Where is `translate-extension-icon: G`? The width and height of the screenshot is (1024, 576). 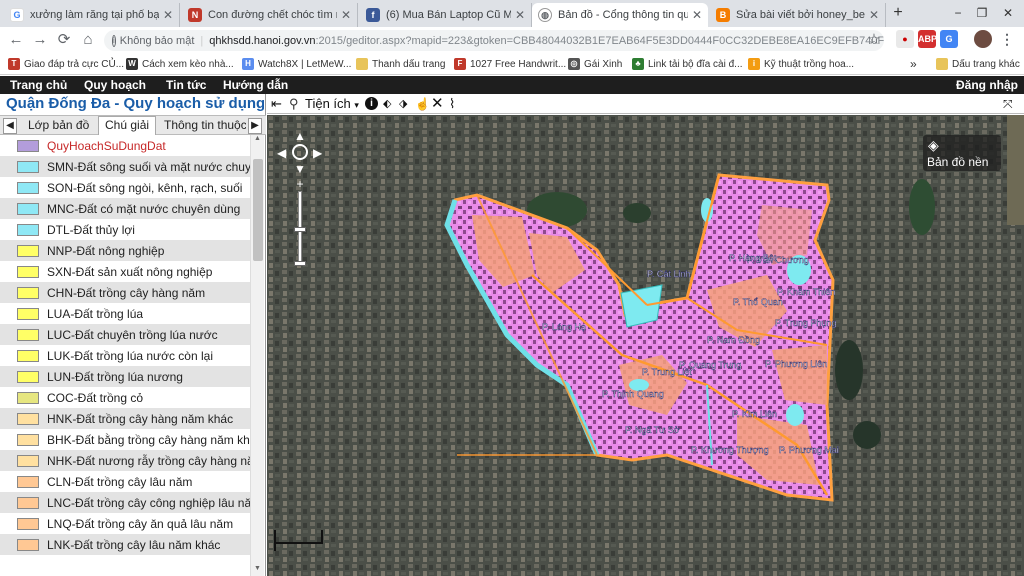 translate-extension-icon: G is located at coordinates (949, 39).